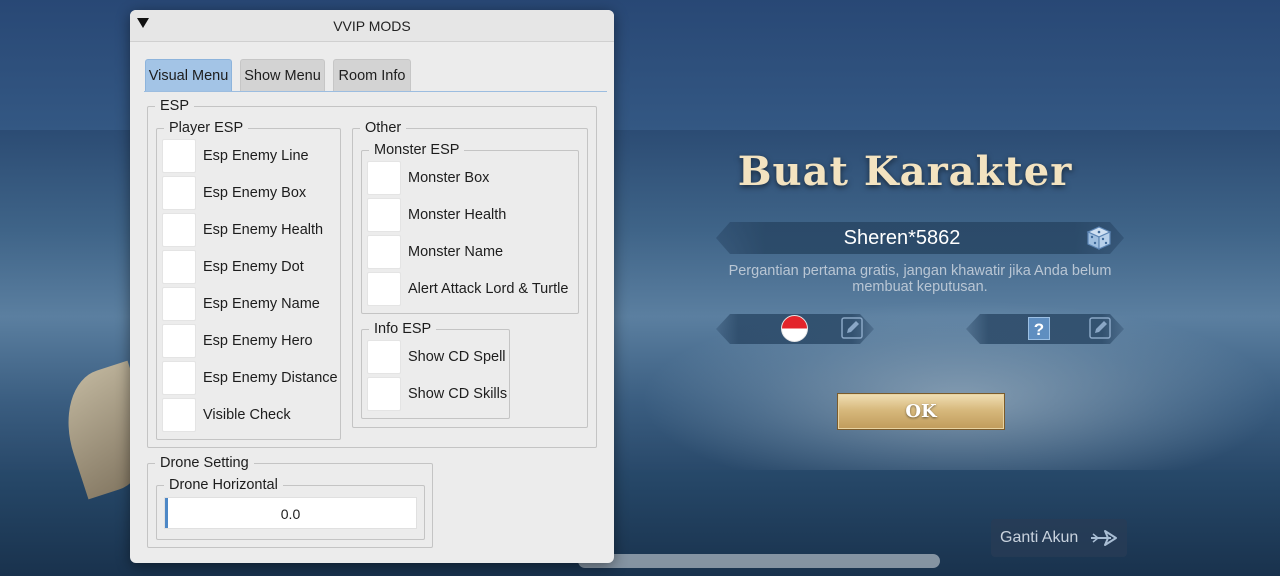  Describe the element at coordinates (204, 463) in the screenshot. I see `drone-setting-legend: Drone Setting` at that location.